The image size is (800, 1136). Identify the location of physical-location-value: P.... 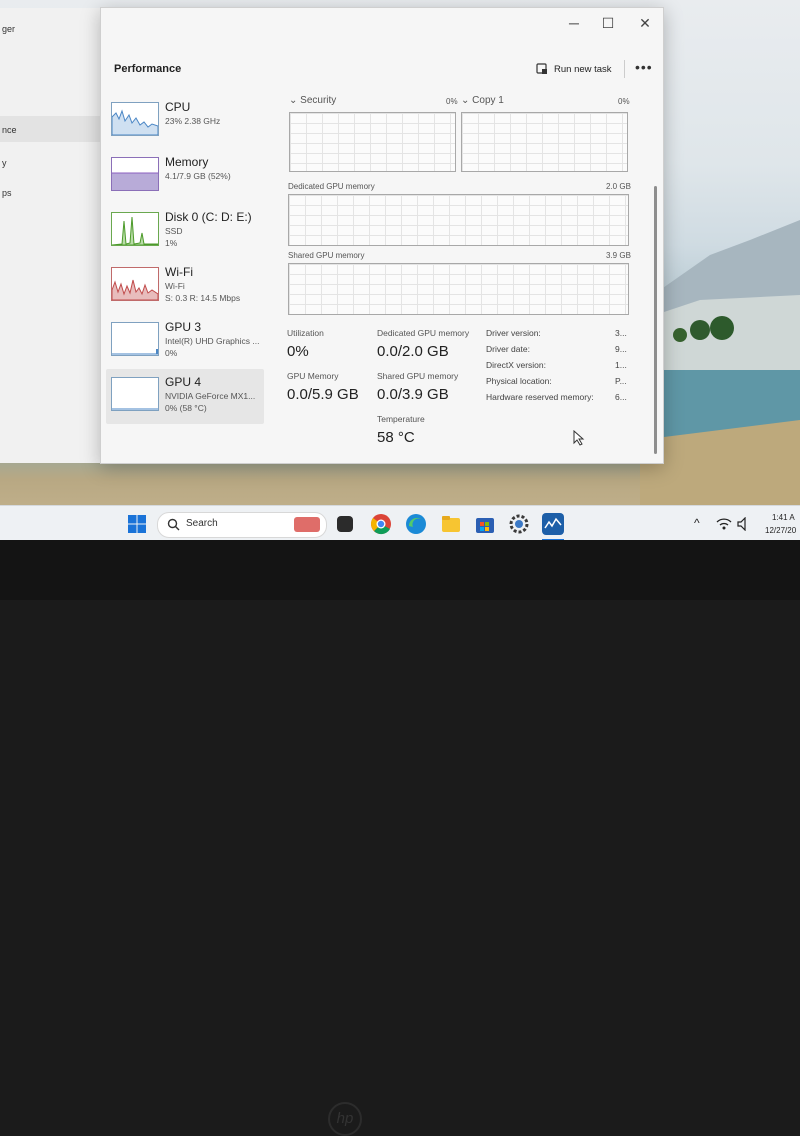
(621, 381).